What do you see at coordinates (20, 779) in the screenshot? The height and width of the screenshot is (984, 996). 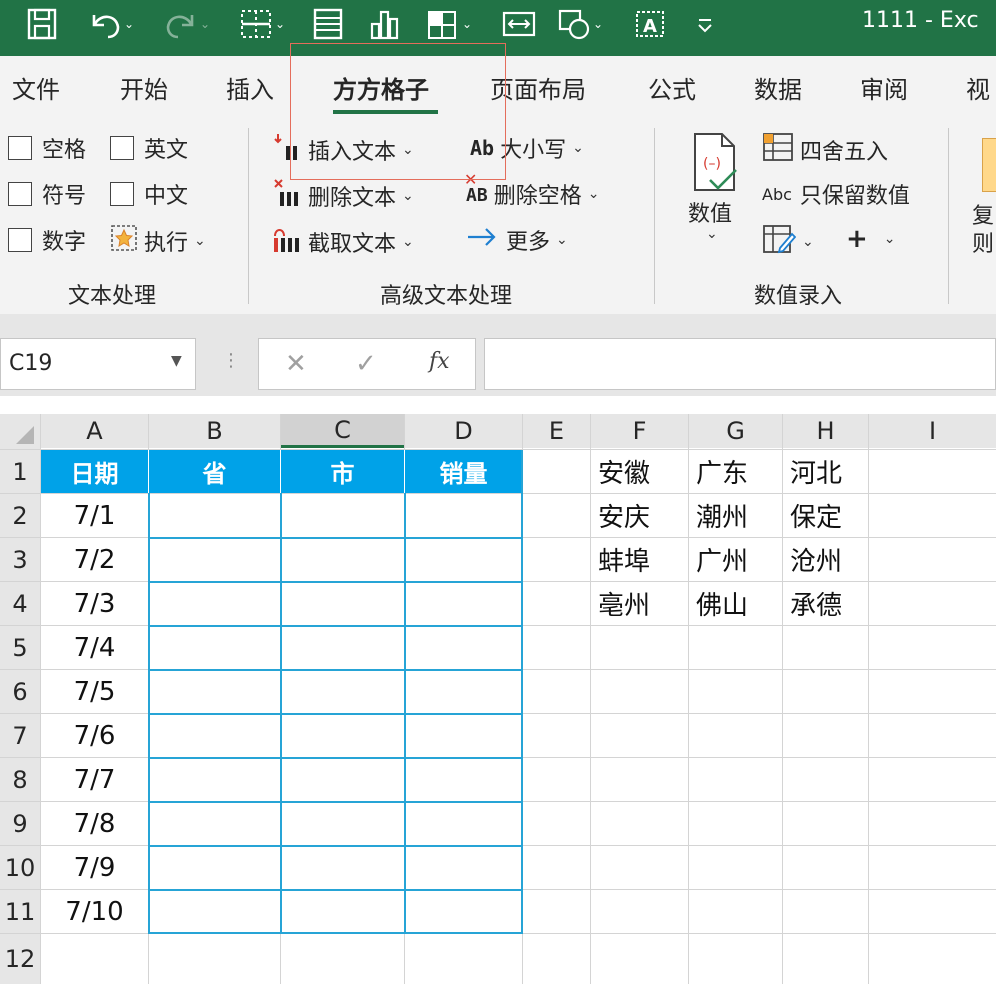 I see `row-header-8: 8` at bounding box center [20, 779].